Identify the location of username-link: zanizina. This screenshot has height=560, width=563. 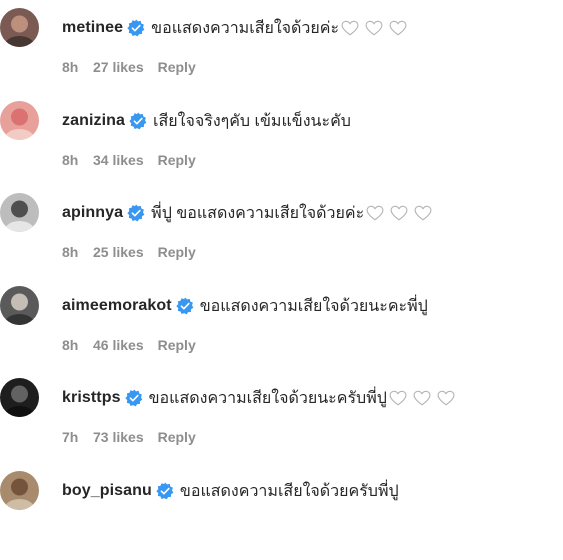
(93, 121).